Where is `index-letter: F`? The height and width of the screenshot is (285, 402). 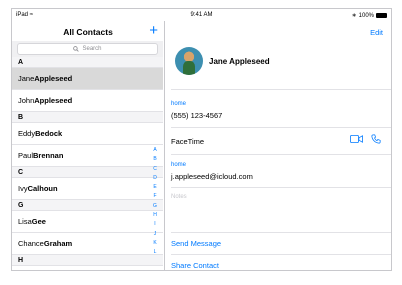
index-letter: F is located at coordinates (154, 196).